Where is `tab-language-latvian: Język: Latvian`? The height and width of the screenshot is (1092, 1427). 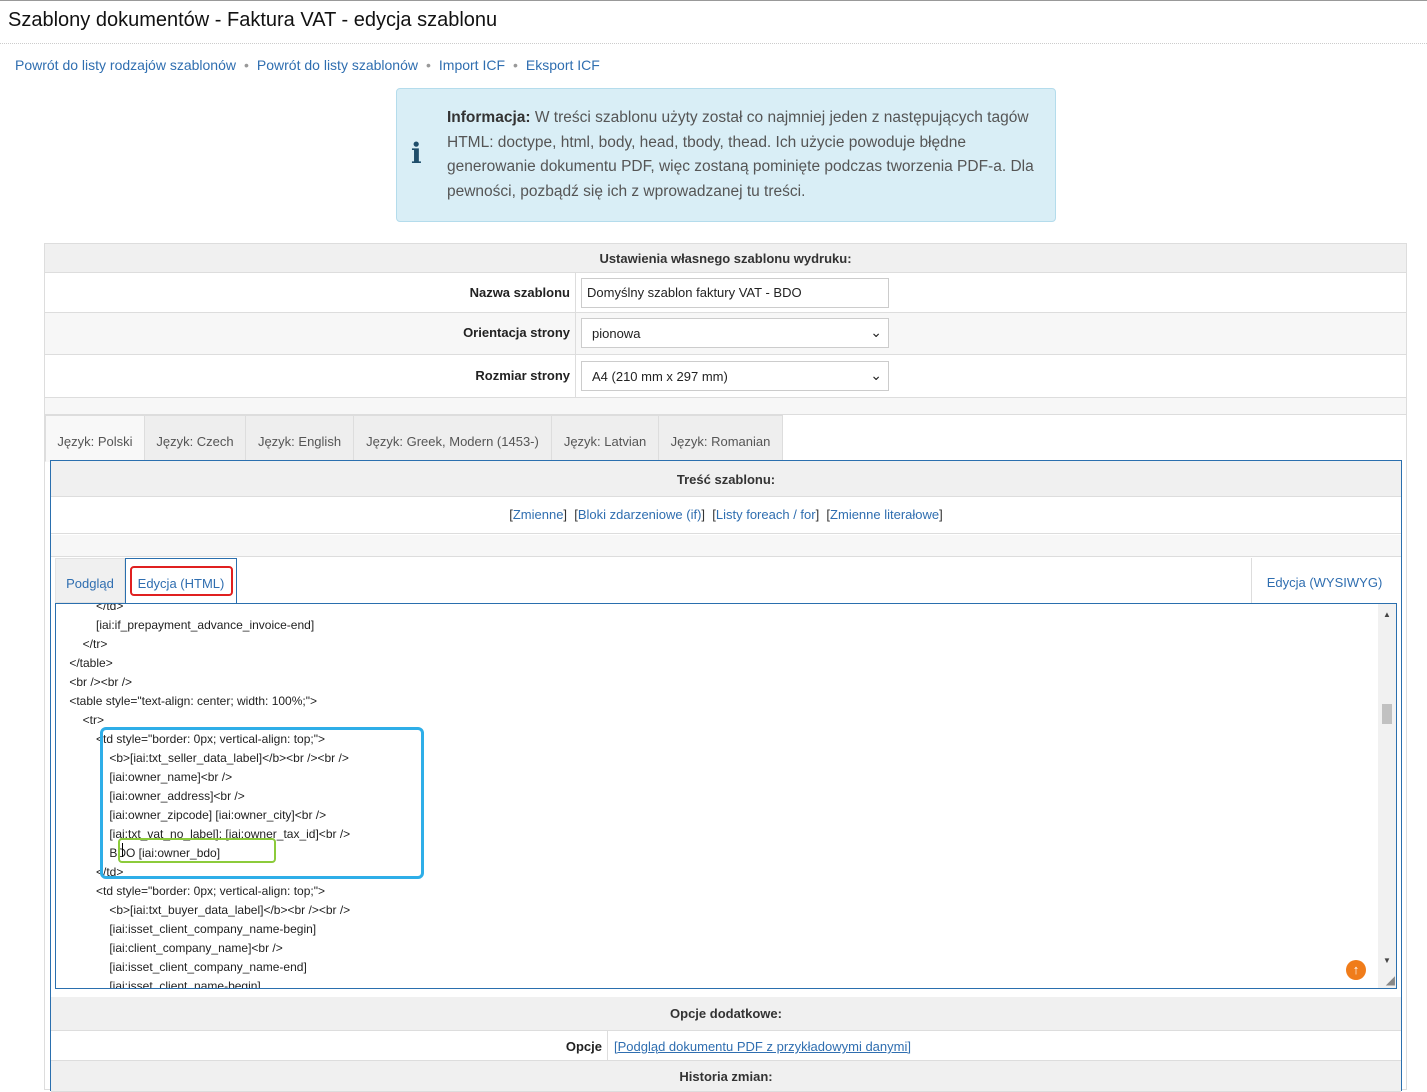
tab-language-latvian: Język: Latvian is located at coordinates (605, 438).